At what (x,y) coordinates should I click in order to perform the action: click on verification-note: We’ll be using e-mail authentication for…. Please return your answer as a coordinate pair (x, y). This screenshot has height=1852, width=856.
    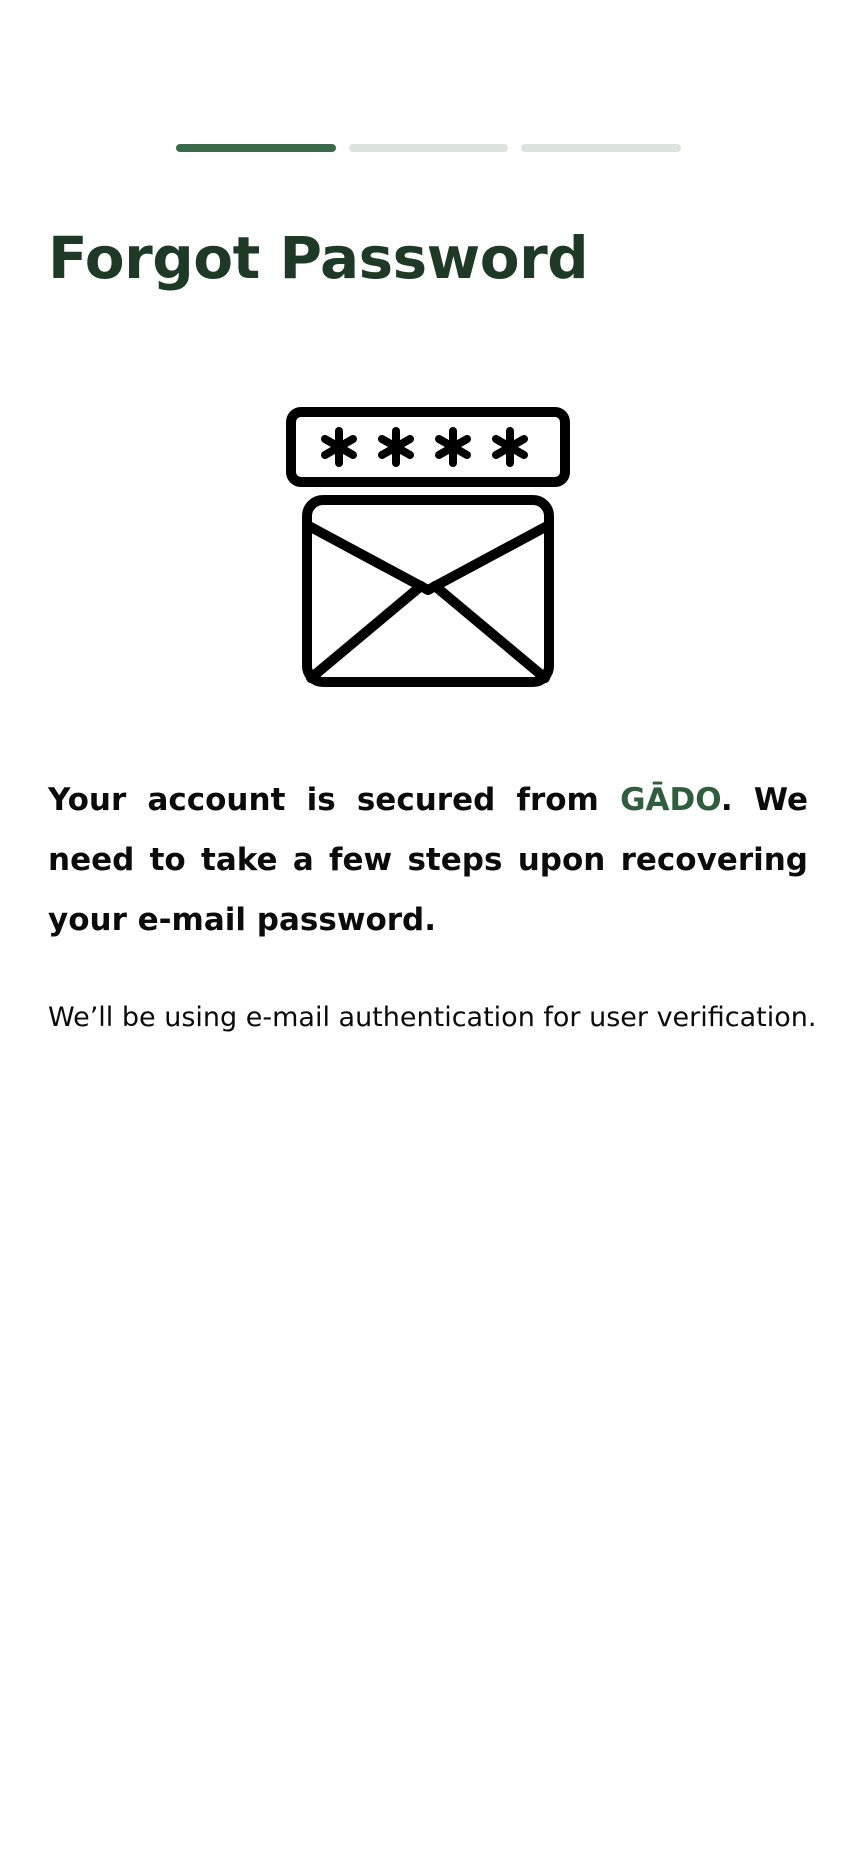
    Looking at the image, I should click on (432, 1017).